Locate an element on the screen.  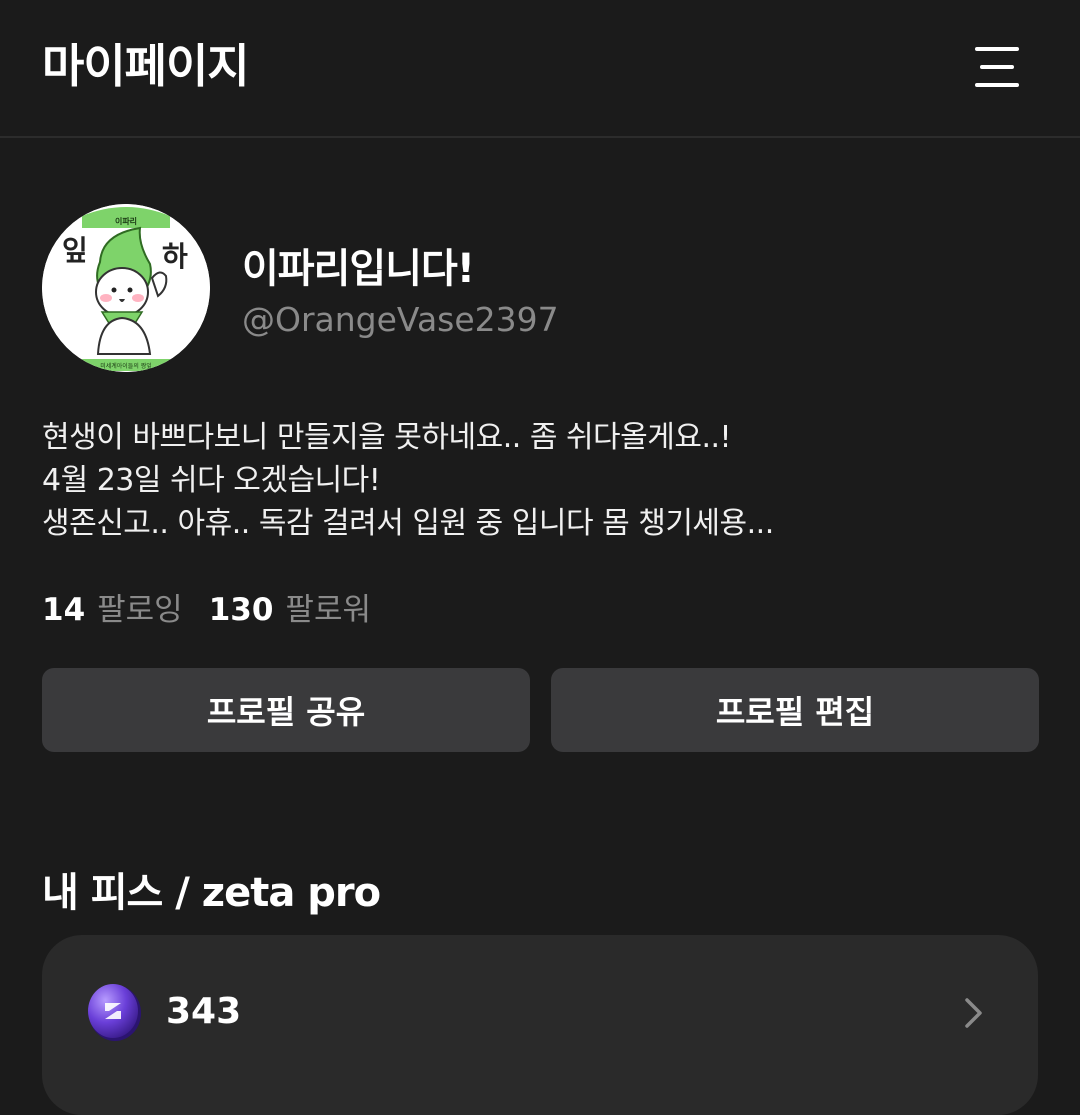
menu-button is located at coordinates (997, 67).